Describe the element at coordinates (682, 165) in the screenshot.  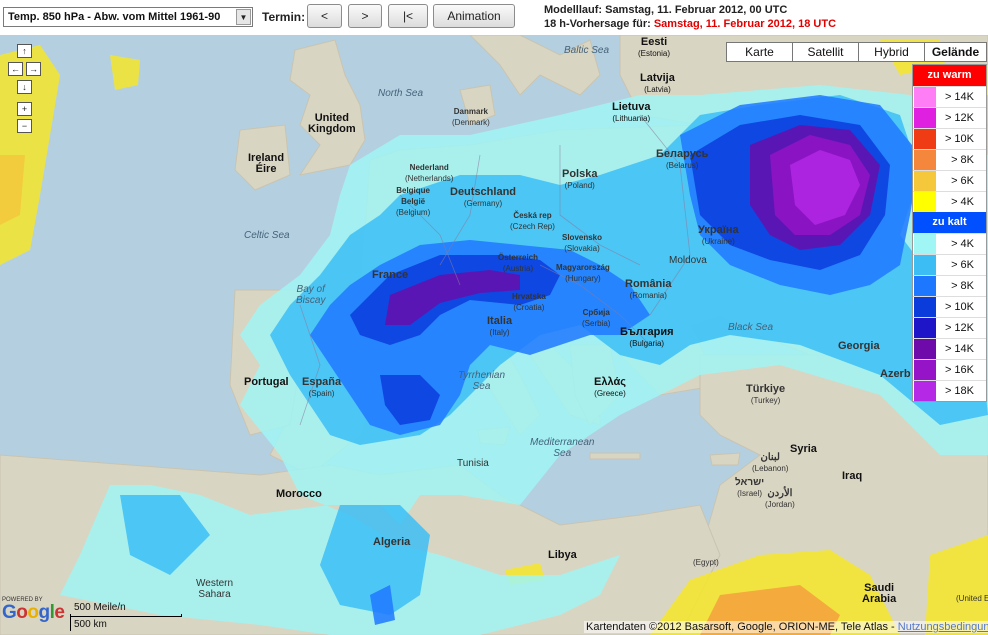
I see `label-belarus-sub: (Belarus)` at that location.